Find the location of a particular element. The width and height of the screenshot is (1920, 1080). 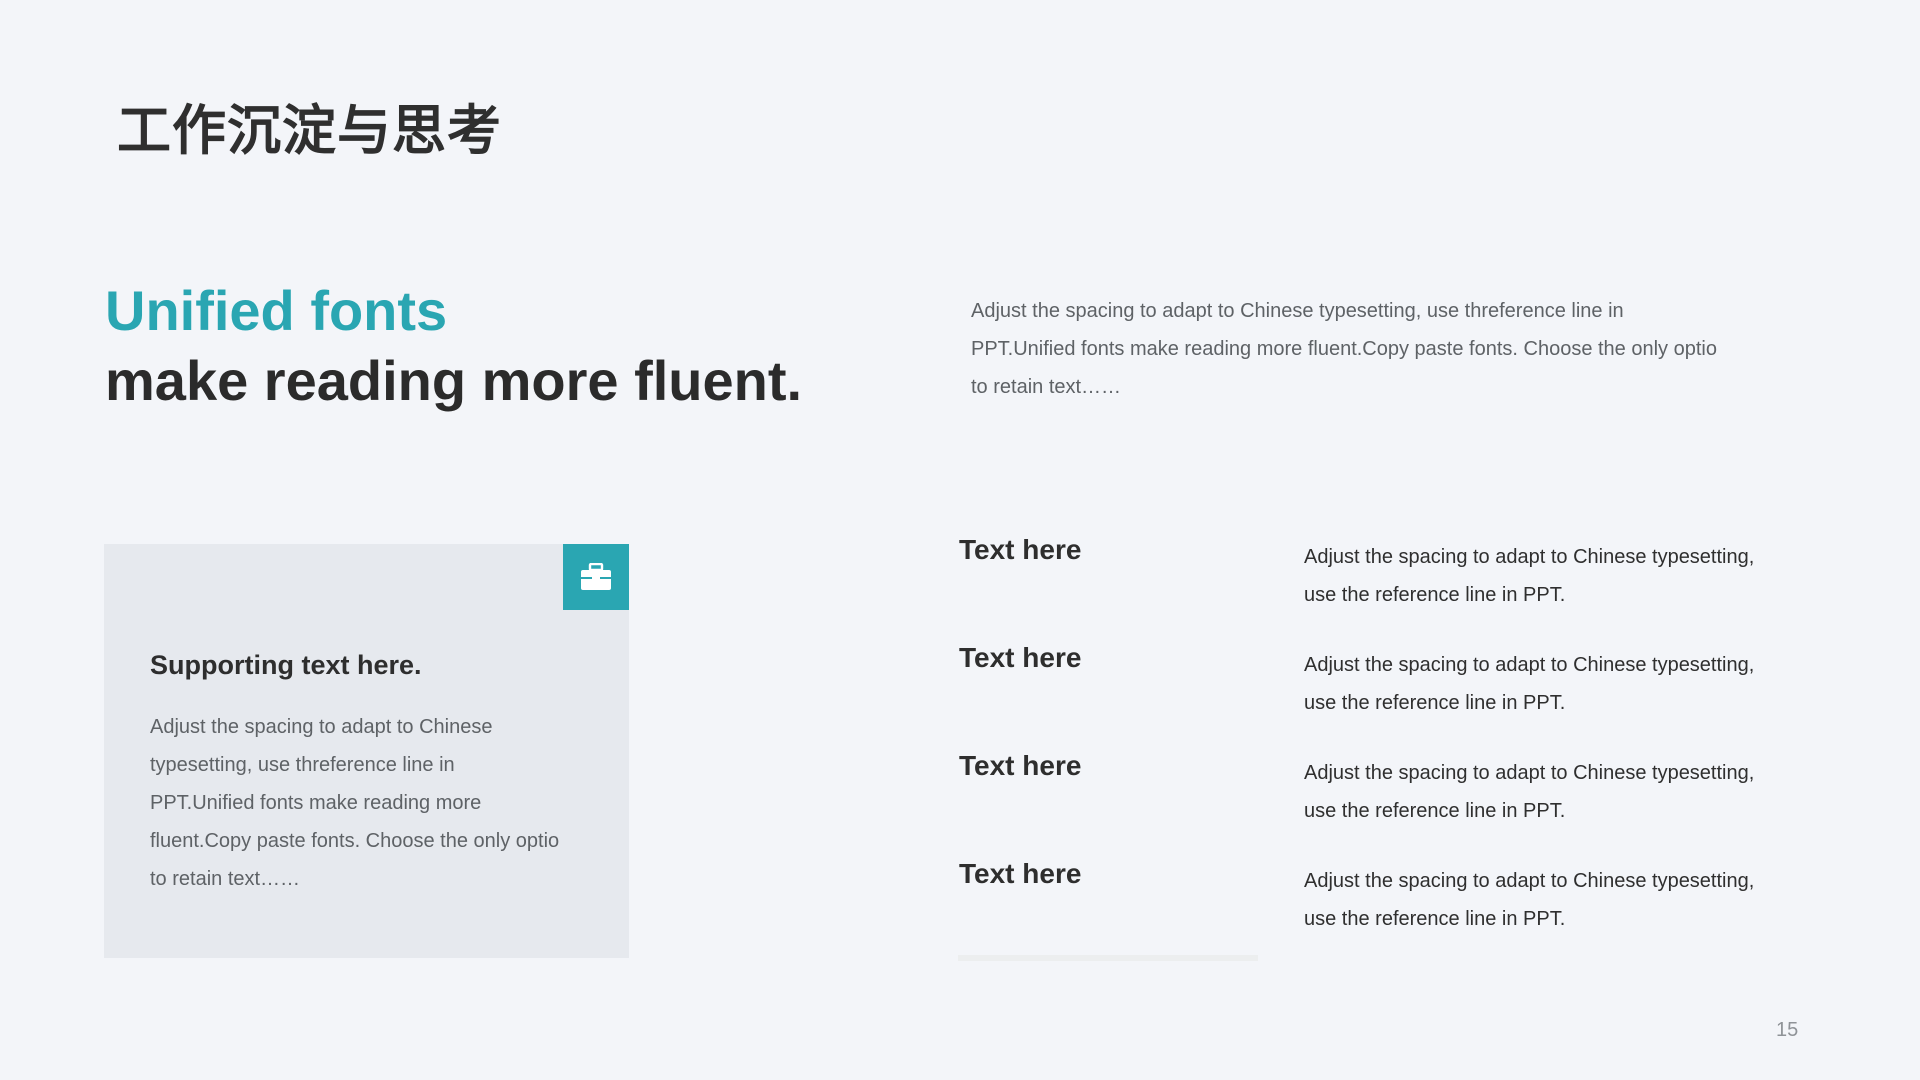

toolbox-icon is located at coordinates (596, 576).